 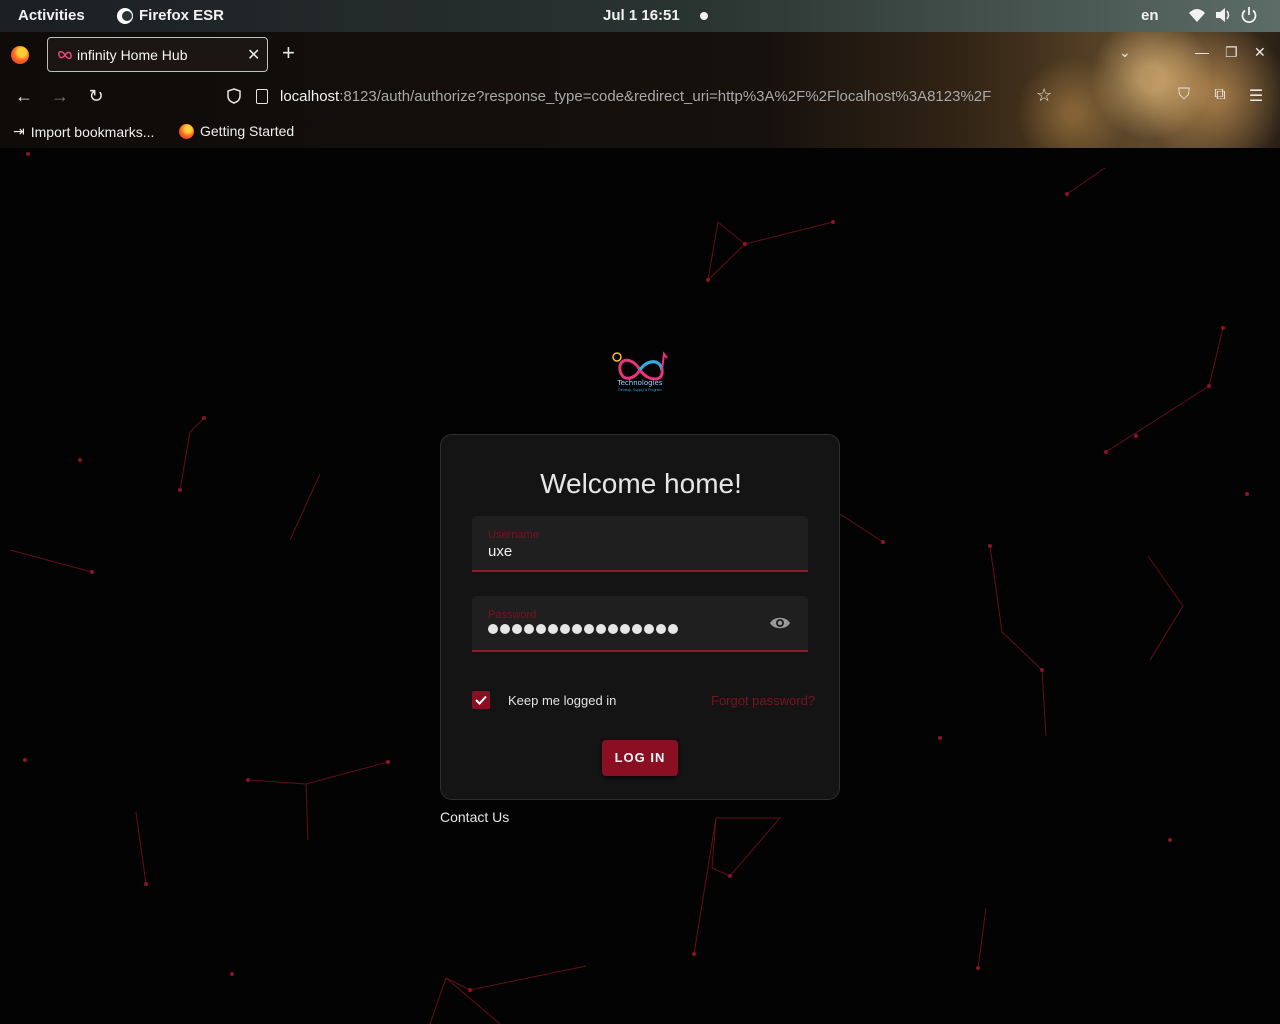 I want to click on app-menu: Firefox ESR, so click(x=170, y=15).